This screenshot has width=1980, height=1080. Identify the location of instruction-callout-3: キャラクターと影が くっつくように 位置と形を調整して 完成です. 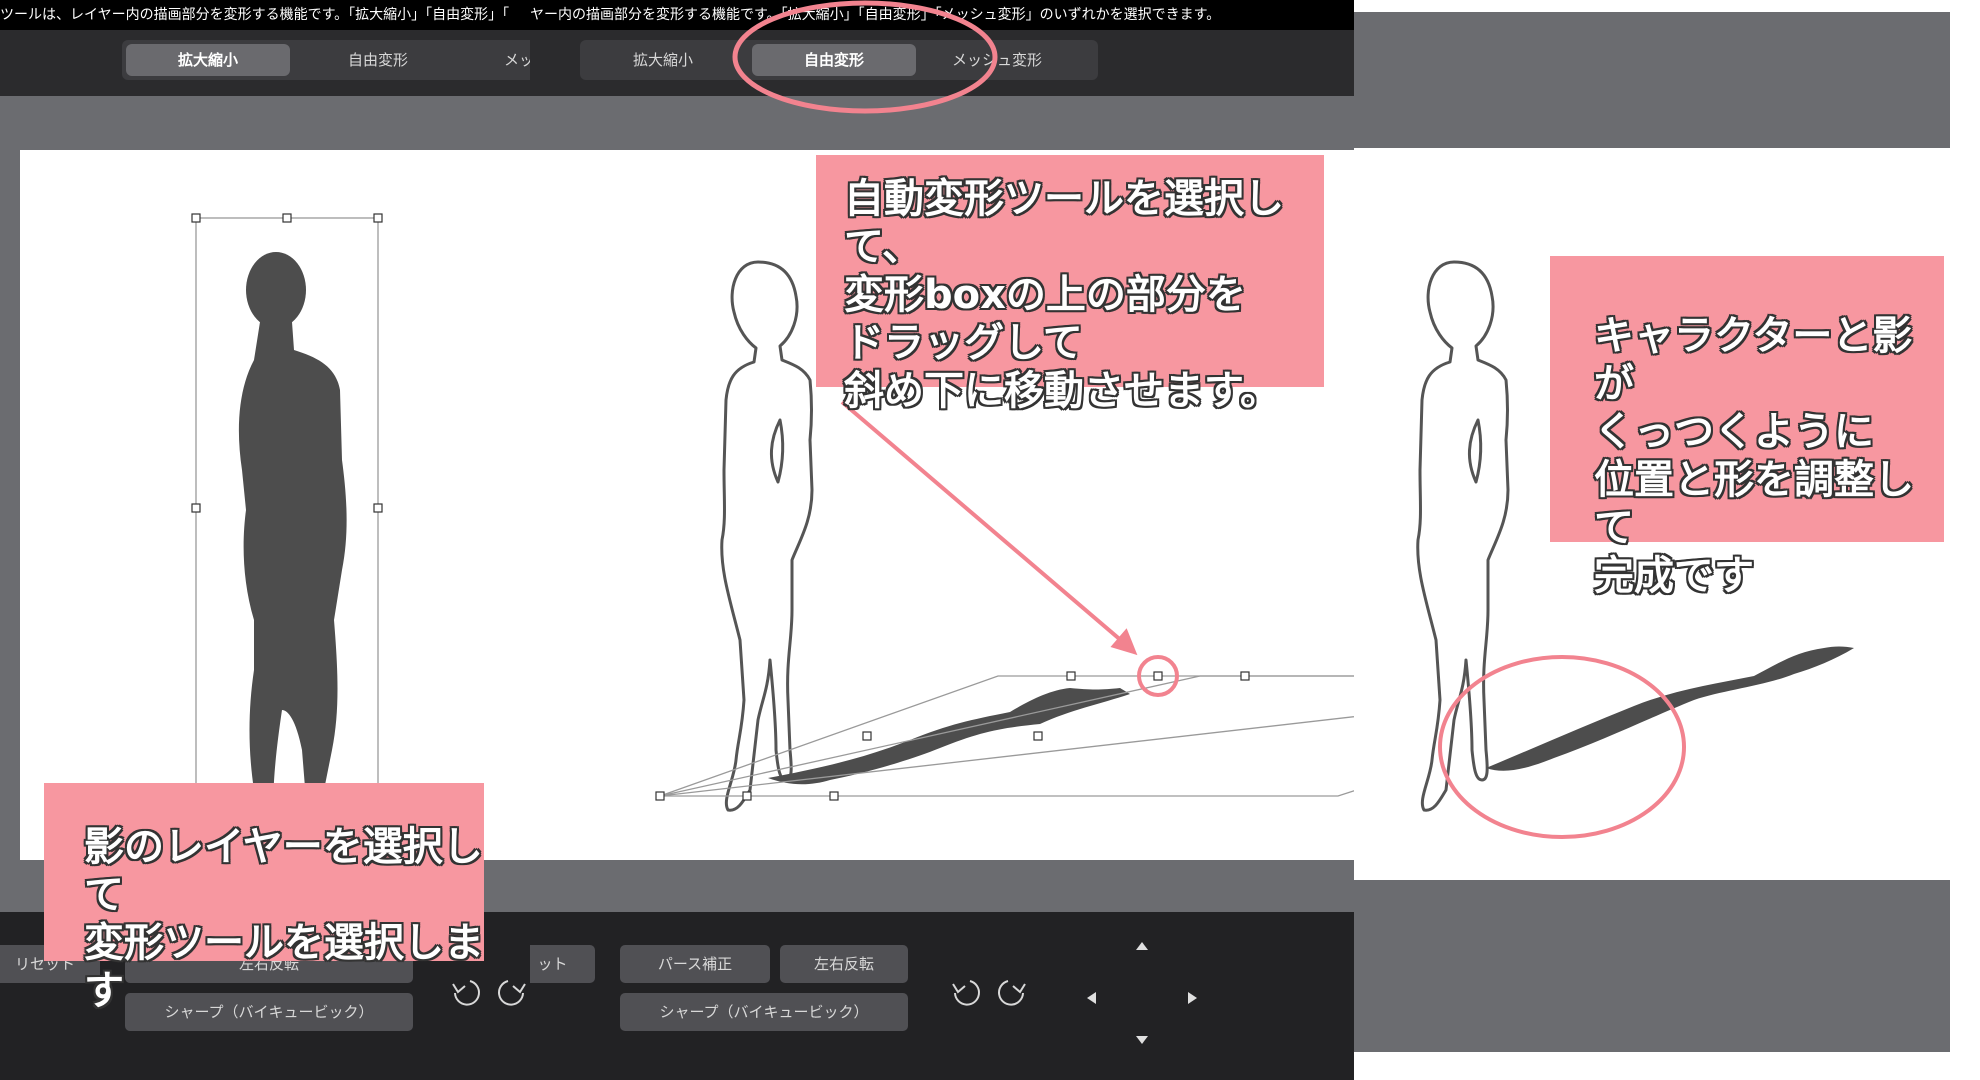
(1747, 427).